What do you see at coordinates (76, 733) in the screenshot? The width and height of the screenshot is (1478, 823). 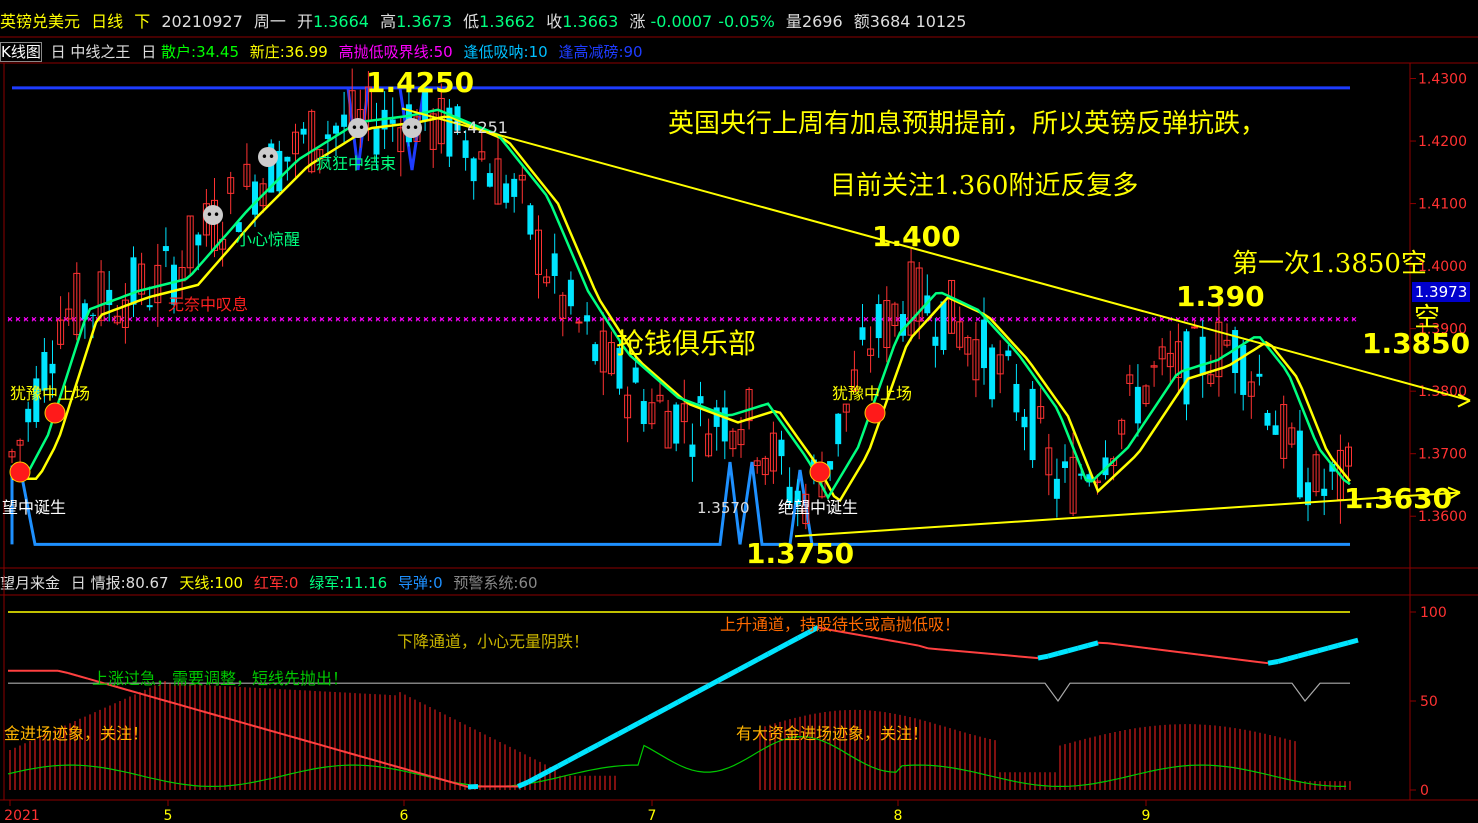 I see `gold-in-annotation: 金进场迹象，关注！` at bounding box center [76, 733].